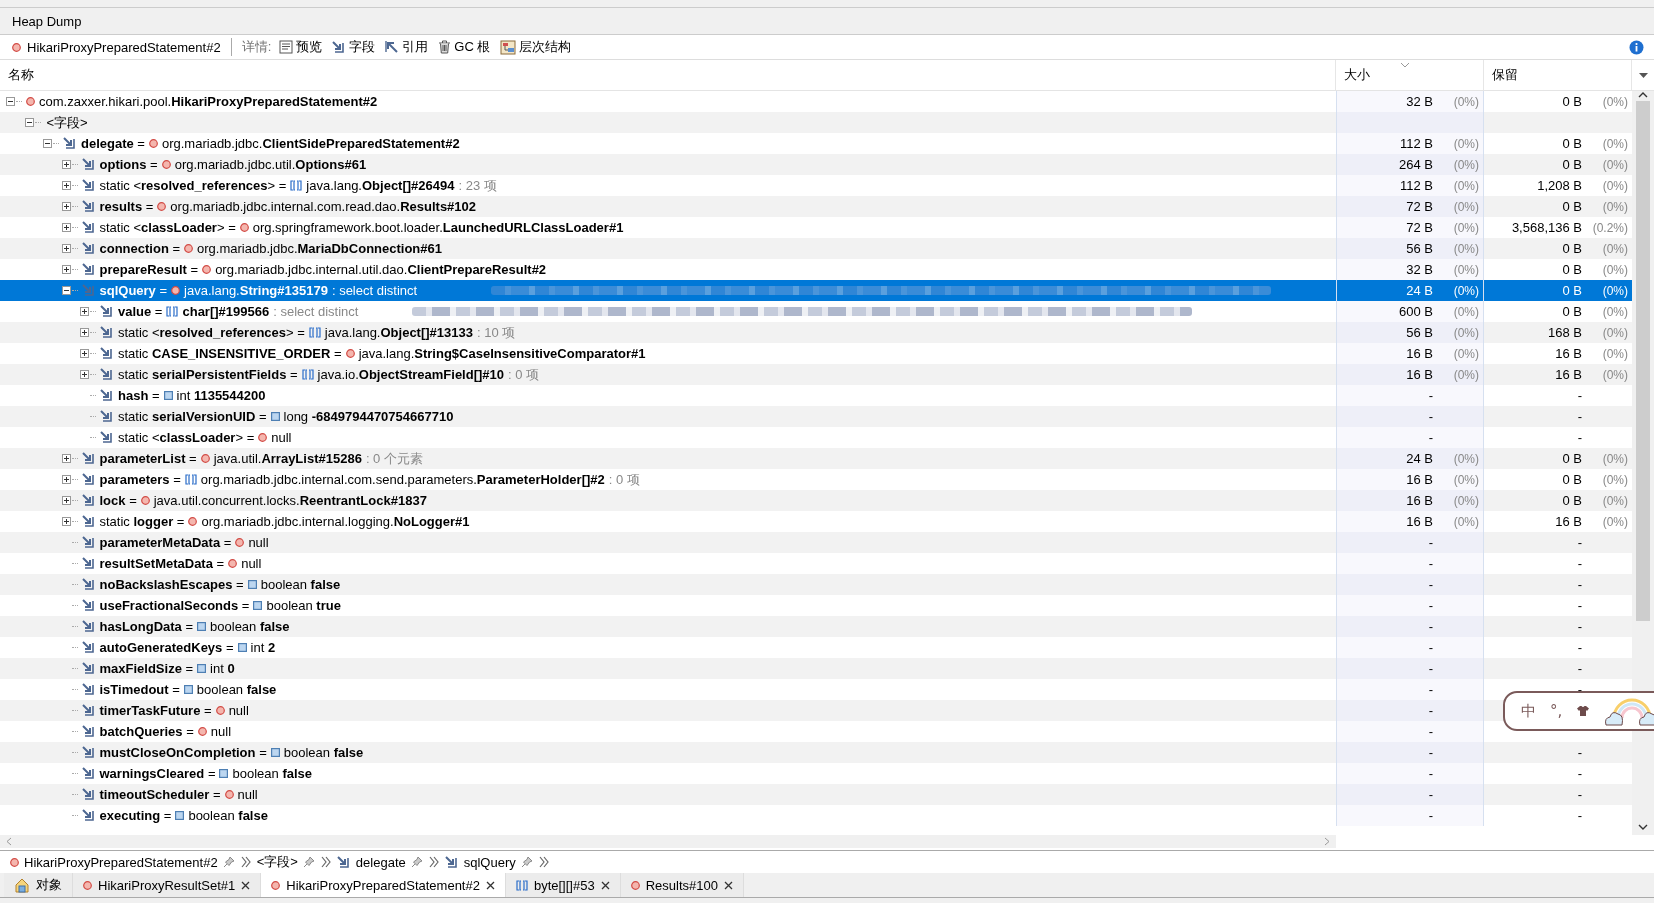 The image size is (1654, 903). What do you see at coordinates (502, 353) in the screenshot?
I see `value-text: java.lang.String$CaseInsensitiveComparator#1` at bounding box center [502, 353].